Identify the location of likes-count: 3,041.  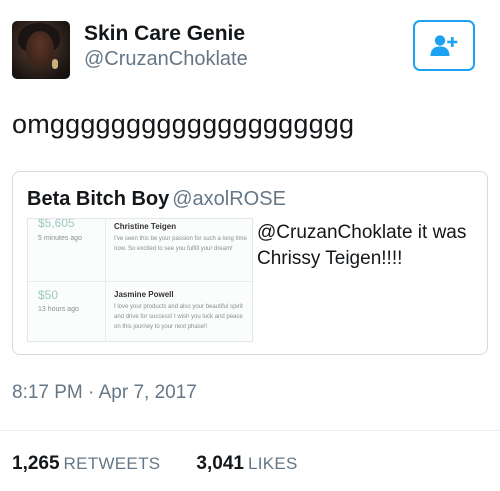
(220, 463).